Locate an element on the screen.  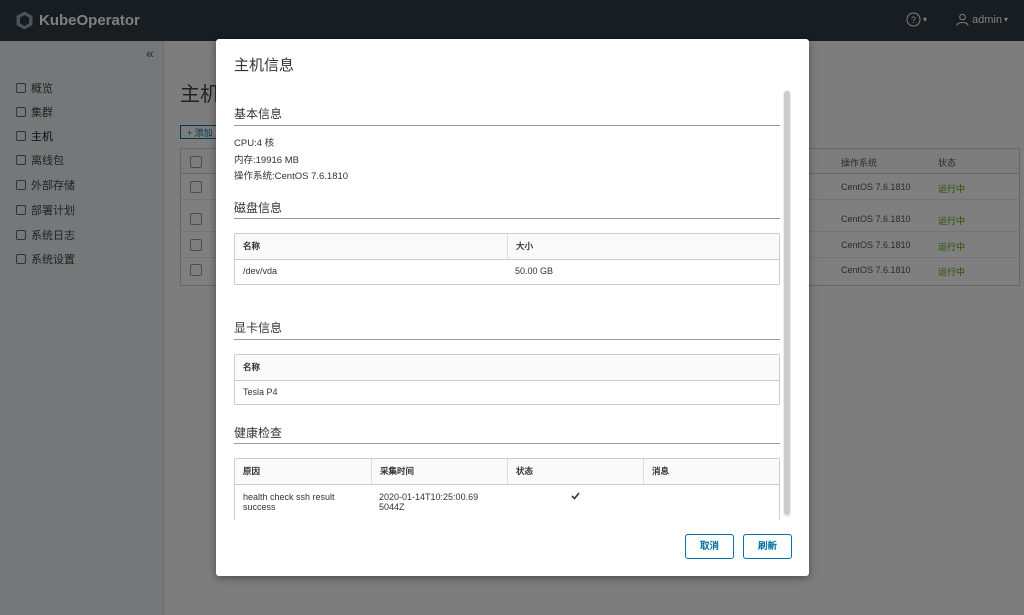
disk-table: 名称 大小 /dev/vda 50.00 GB is located at coordinates (507, 259).